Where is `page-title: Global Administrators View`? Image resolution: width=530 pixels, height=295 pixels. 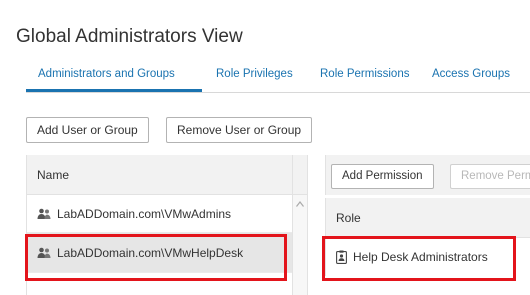
page-title: Global Administrators View is located at coordinates (129, 36).